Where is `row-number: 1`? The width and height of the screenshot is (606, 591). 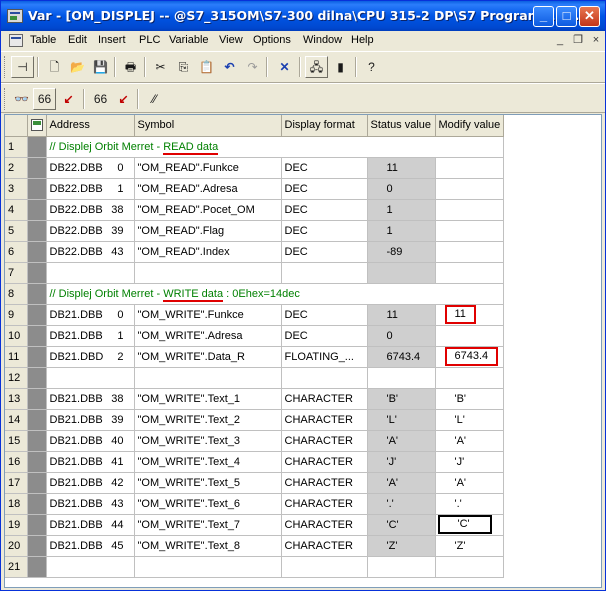
row-number: 1 is located at coordinates (16, 147).